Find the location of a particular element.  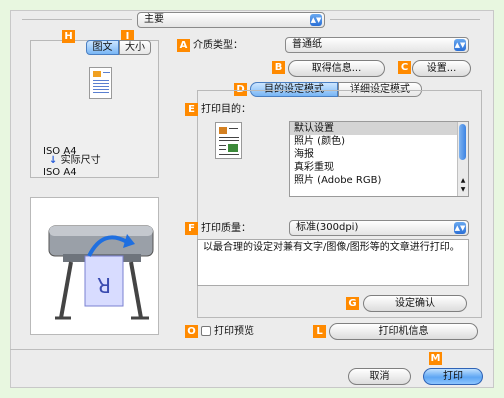

print-button: 打印 is located at coordinates (453, 376).